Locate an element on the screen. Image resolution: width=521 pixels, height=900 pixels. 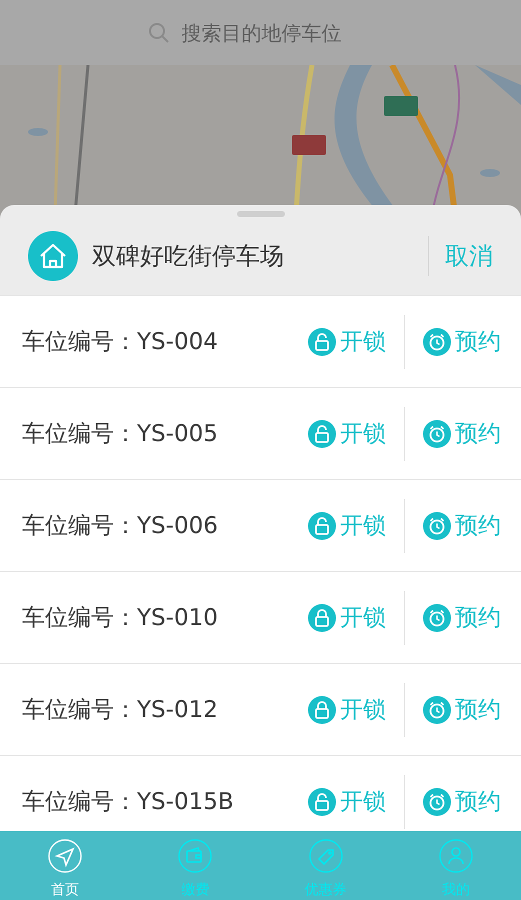
wallet-icon is located at coordinates (195, 856).